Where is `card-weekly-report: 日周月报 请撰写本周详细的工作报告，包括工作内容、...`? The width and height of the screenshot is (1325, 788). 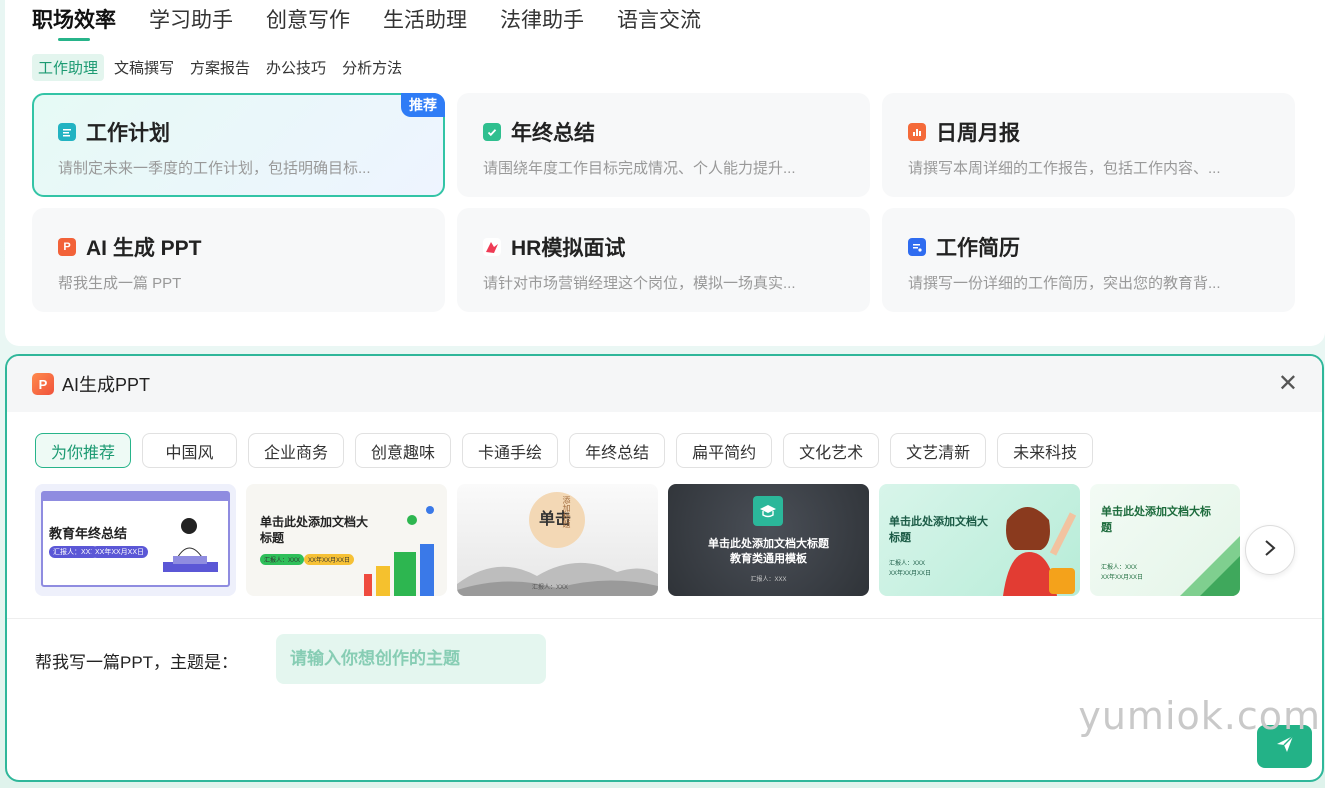 card-weekly-report: 日周月报 请撰写本周详细的工作报告，包括工作内容、... is located at coordinates (1088, 145).